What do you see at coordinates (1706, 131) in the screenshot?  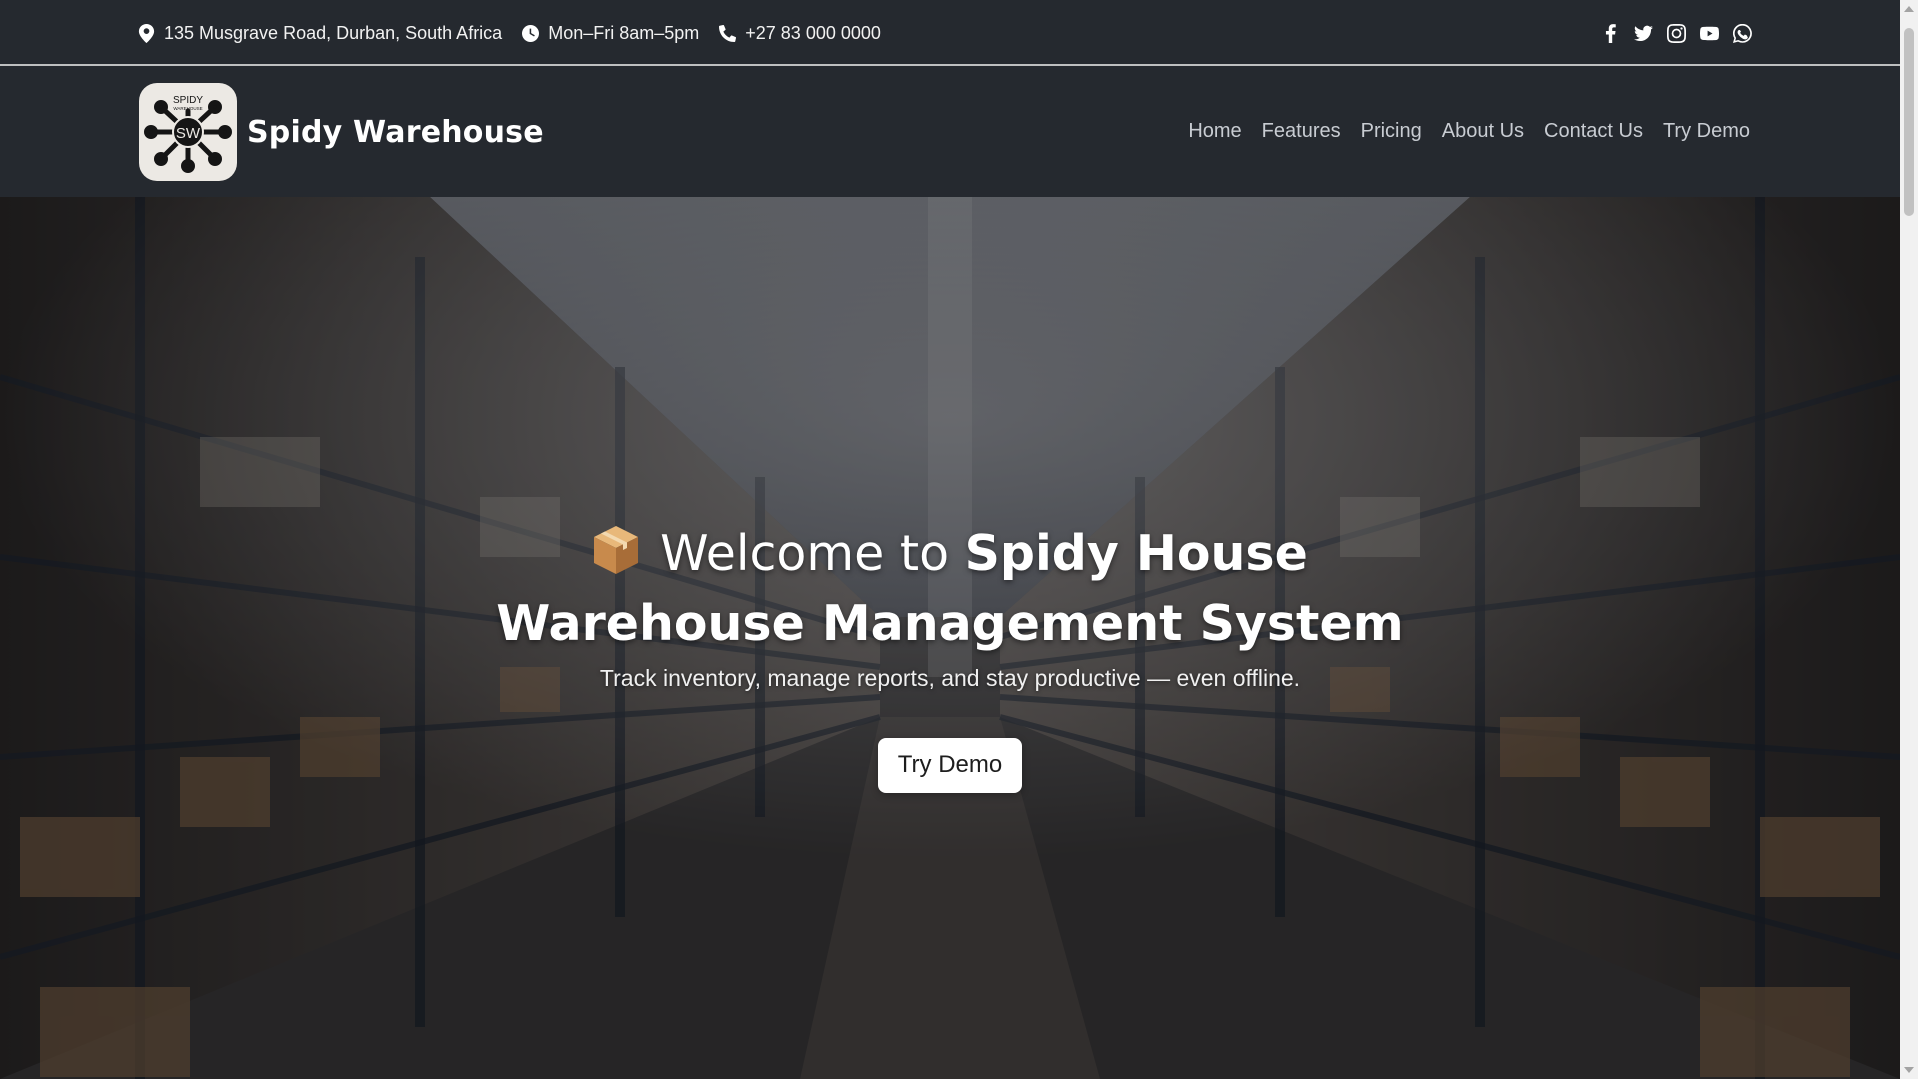 I see `nav-link-try-demo: Try Demo` at bounding box center [1706, 131].